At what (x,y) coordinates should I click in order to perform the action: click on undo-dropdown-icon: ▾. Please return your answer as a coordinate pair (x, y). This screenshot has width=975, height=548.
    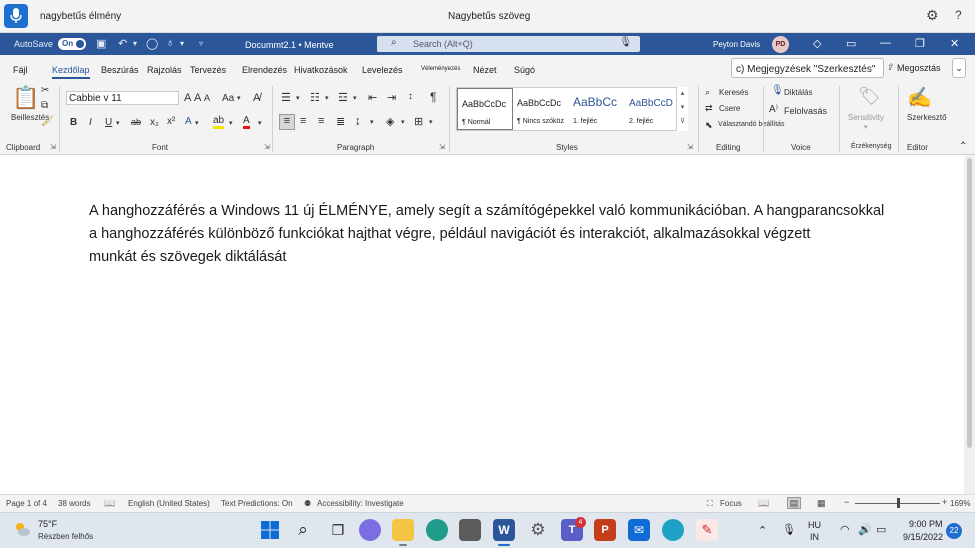
    Looking at the image, I should click on (135, 43).